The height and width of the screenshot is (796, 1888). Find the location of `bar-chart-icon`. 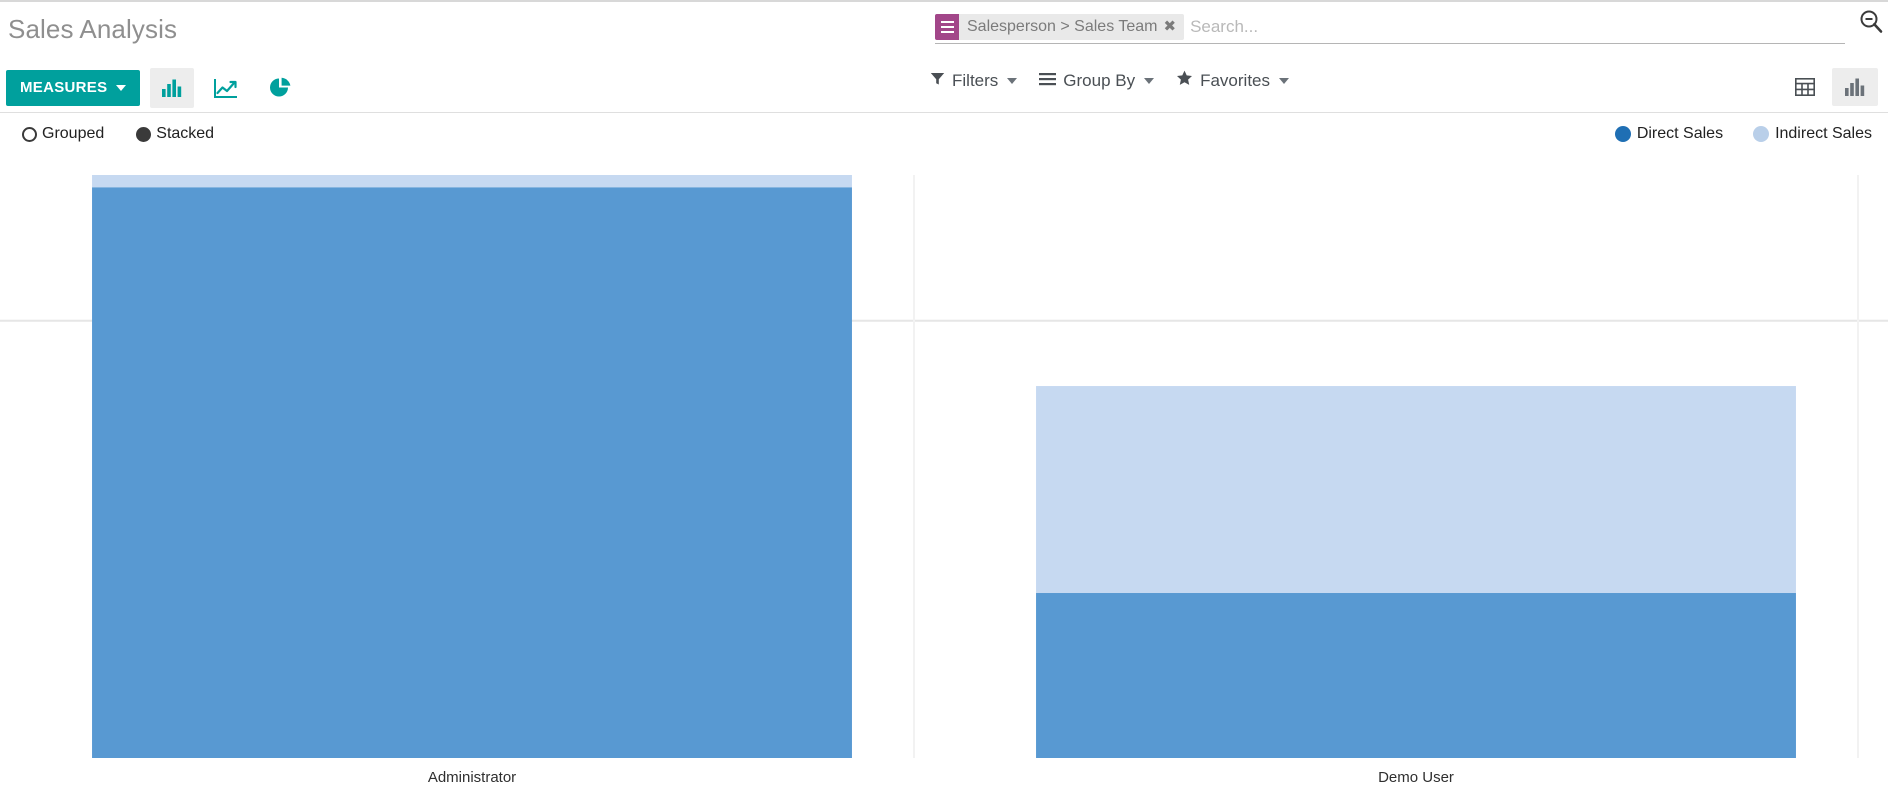

bar-chart-icon is located at coordinates (172, 88).